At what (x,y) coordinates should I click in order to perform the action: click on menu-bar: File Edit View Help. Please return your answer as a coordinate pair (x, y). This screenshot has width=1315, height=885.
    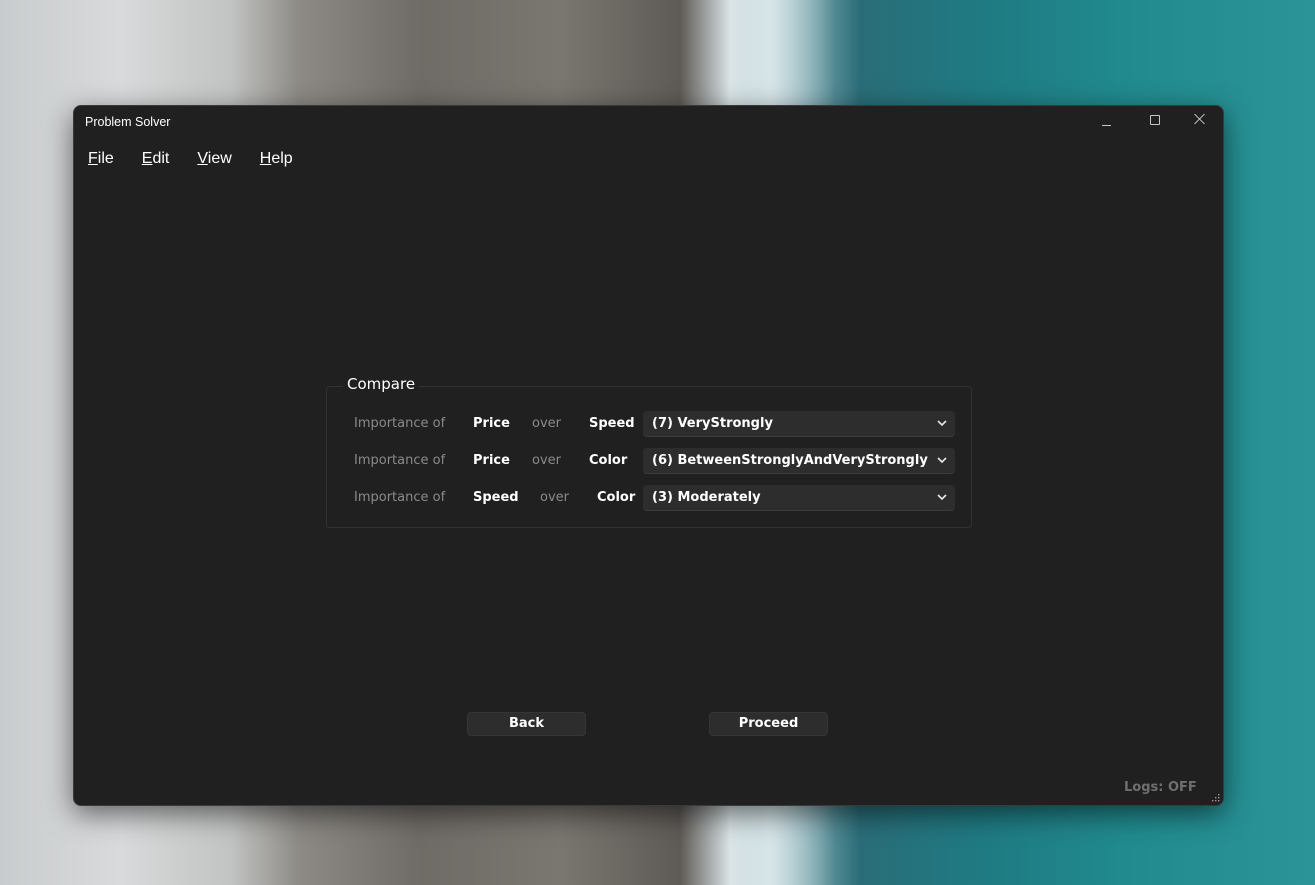
    Looking at the image, I should click on (190, 160).